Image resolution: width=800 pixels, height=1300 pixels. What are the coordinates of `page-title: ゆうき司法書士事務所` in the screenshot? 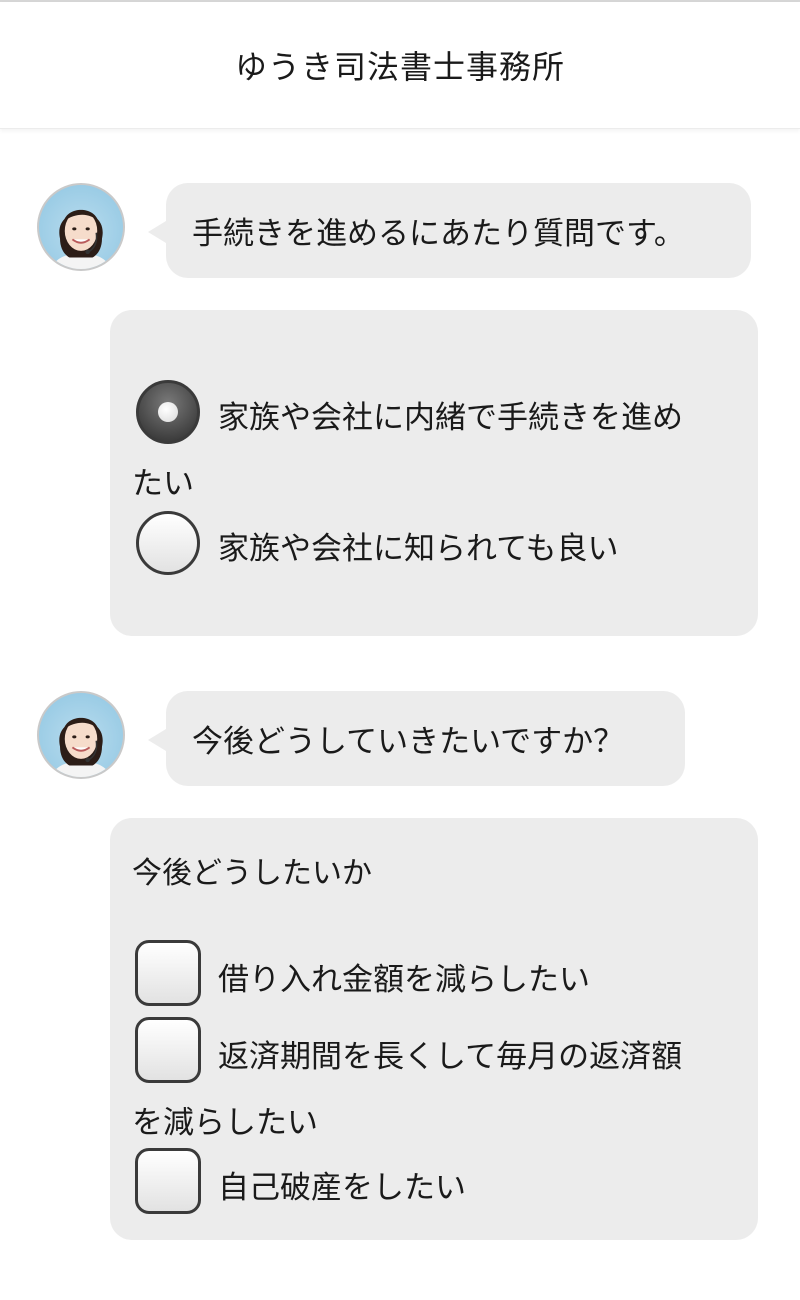 It's located at (399, 67).